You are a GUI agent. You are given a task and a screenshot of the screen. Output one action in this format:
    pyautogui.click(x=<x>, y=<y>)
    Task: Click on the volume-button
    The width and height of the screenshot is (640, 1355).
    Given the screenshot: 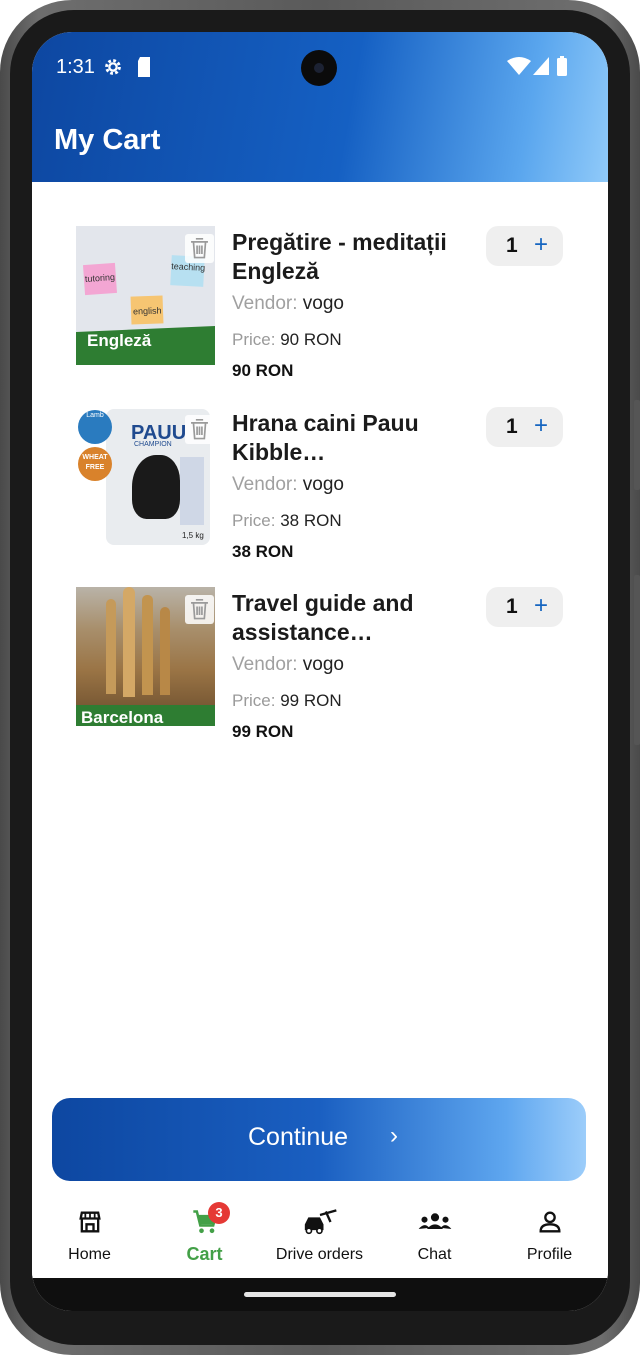 What is the action you would take?
    pyautogui.click(x=637, y=445)
    